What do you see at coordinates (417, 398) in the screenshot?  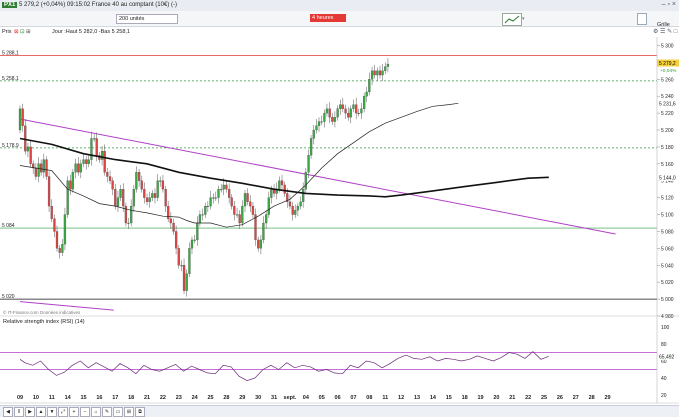 I see `x-tick-label: 13` at bounding box center [417, 398].